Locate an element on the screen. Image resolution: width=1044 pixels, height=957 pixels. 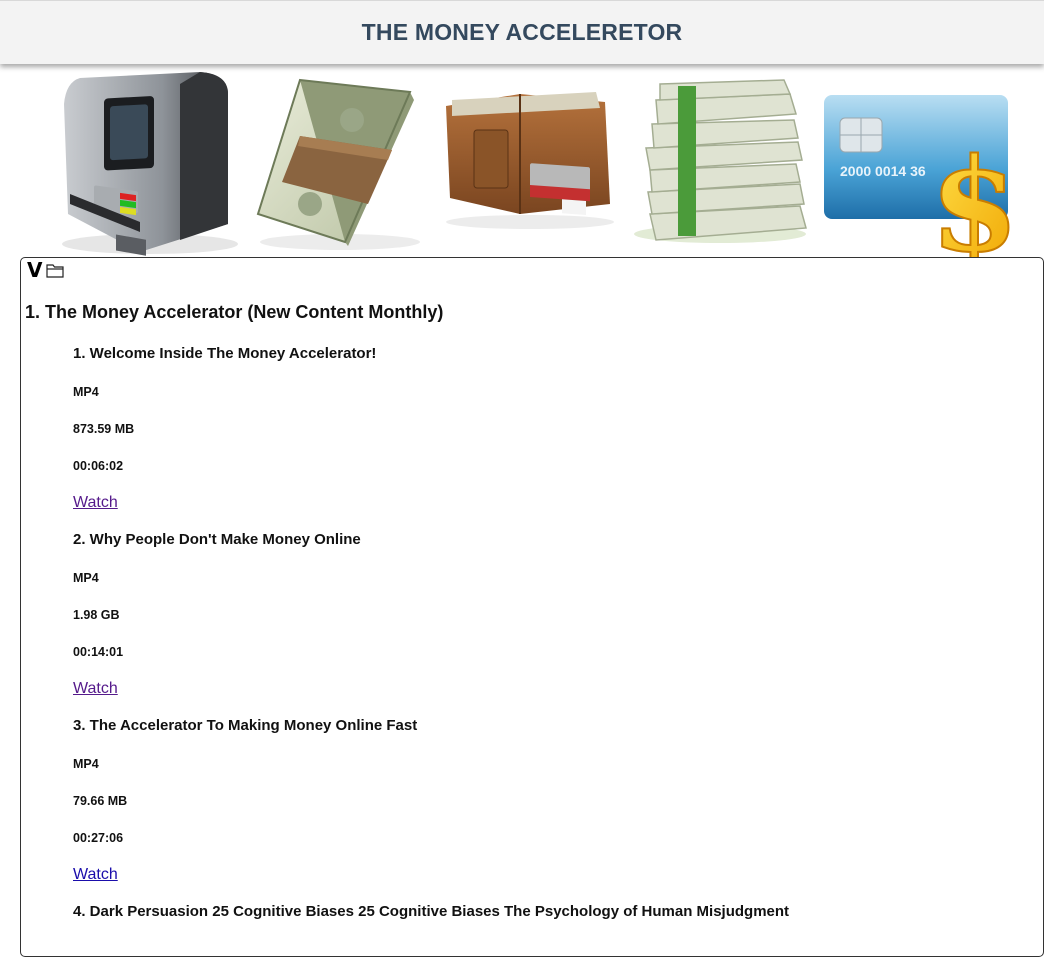
lesson-title: 2. Why People Don't Make Money Online is located at coordinates (217, 539).